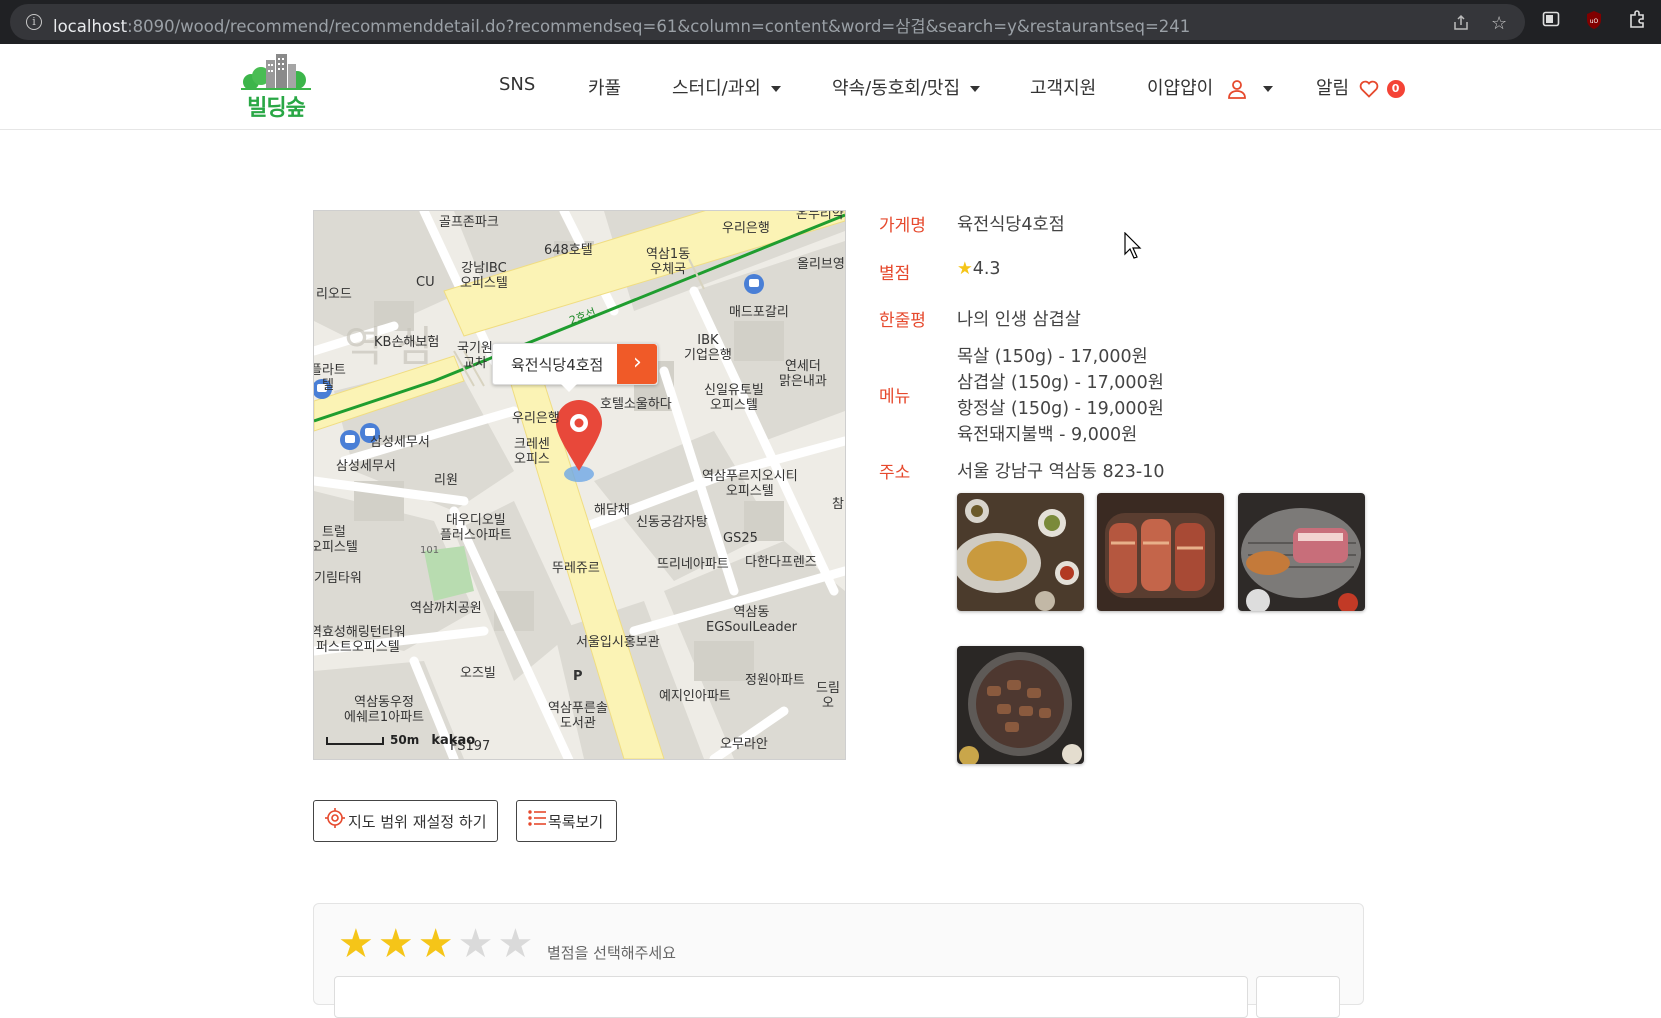  What do you see at coordinates (1551, 21) in the screenshot?
I see `sidepanel-icon` at bounding box center [1551, 21].